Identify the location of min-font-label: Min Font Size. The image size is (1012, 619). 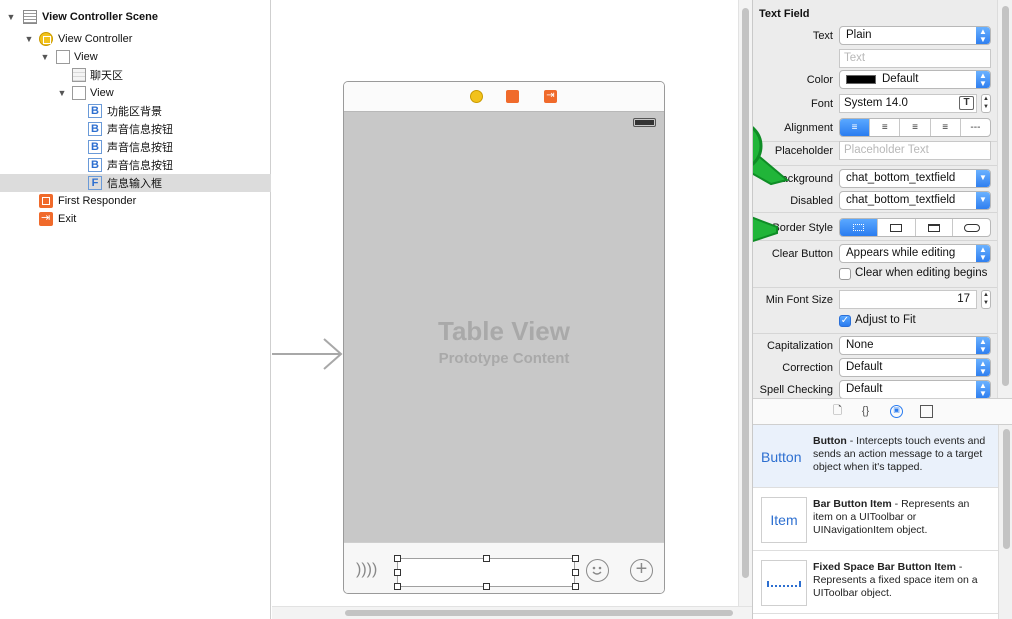
(799, 300).